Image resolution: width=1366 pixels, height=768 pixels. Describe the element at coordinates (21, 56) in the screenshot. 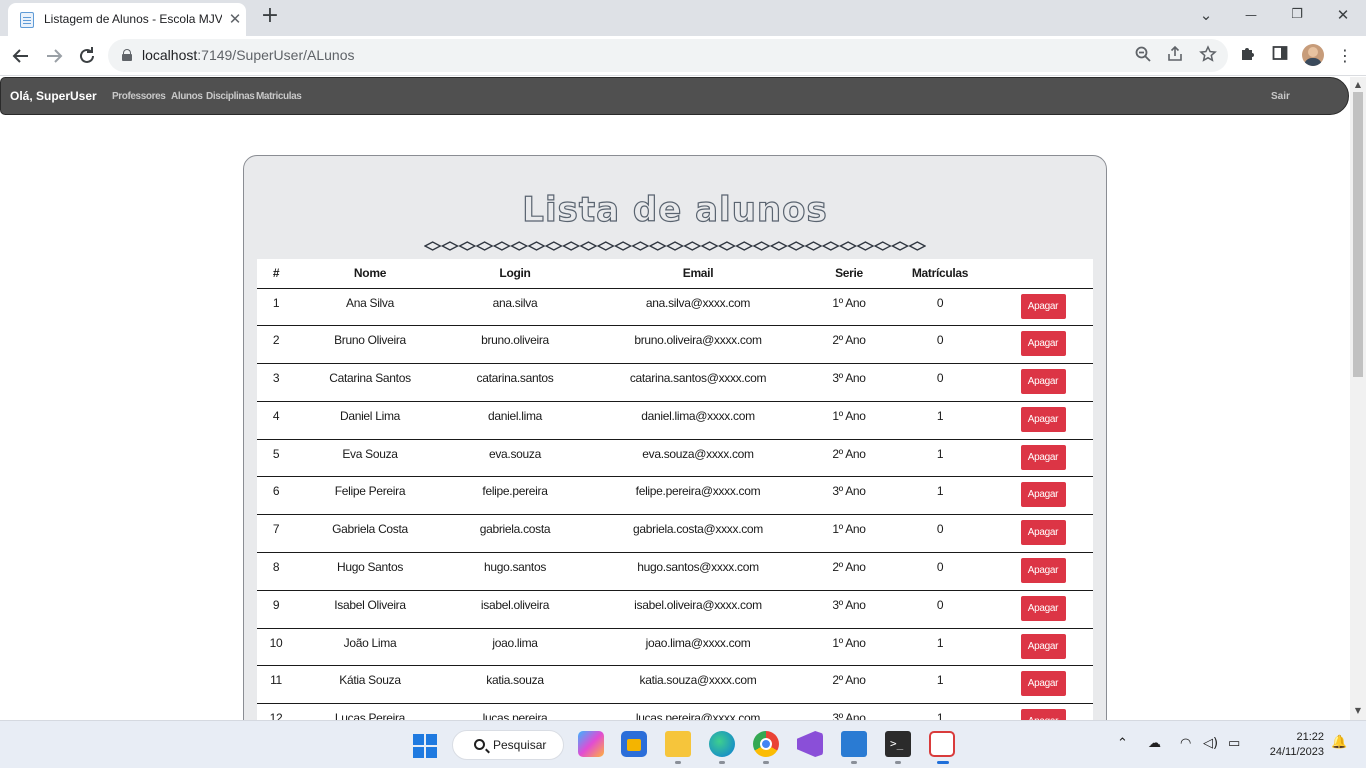

I see `back-button` at that location.